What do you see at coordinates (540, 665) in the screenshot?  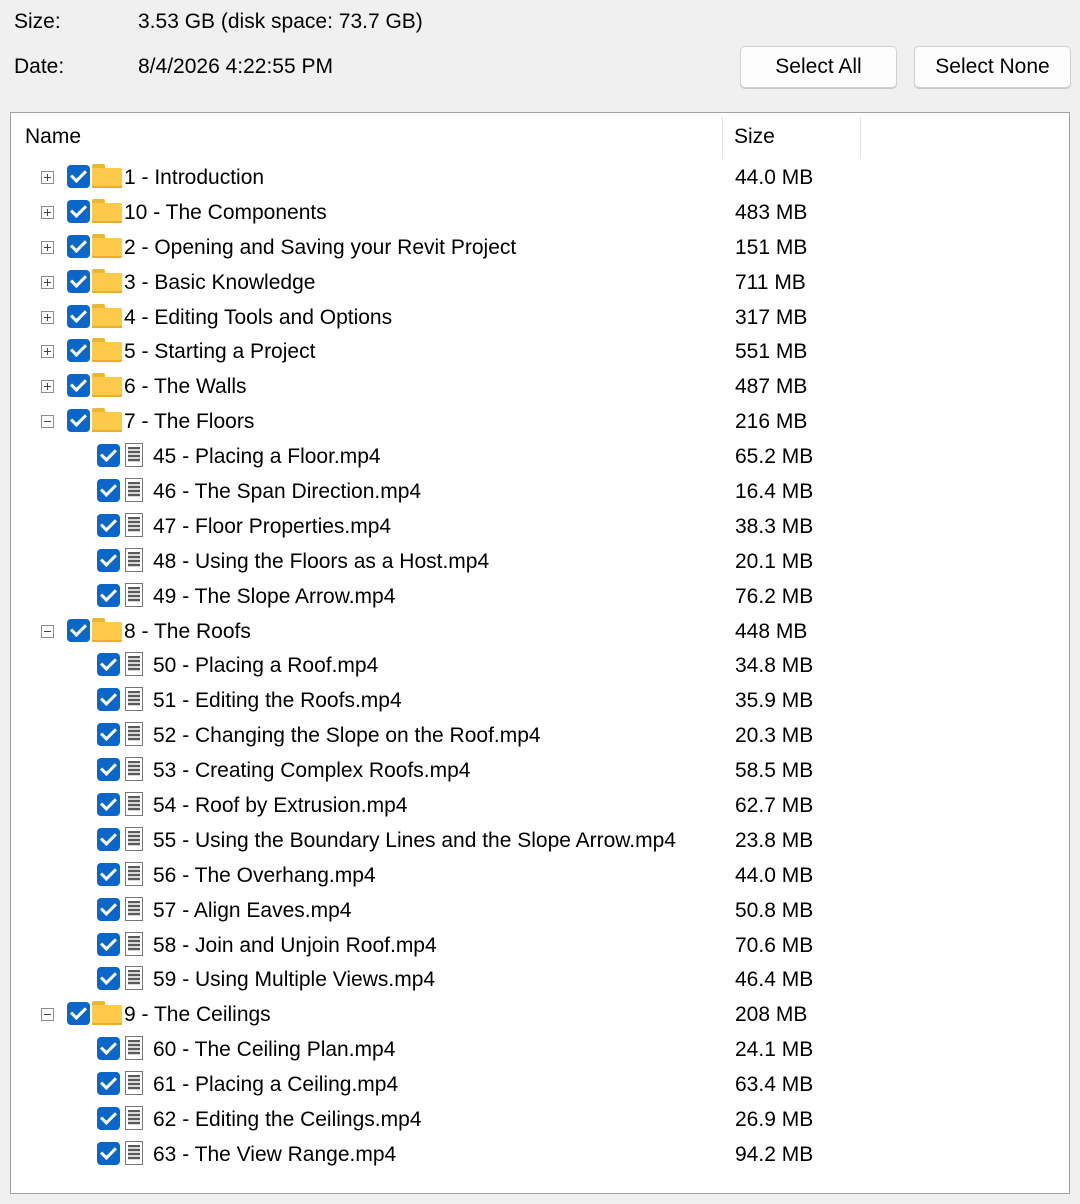 I see `tree-row-file: 50 - Placing a Roof.mp4 34.8 MB` at bounding box center [540, 665].